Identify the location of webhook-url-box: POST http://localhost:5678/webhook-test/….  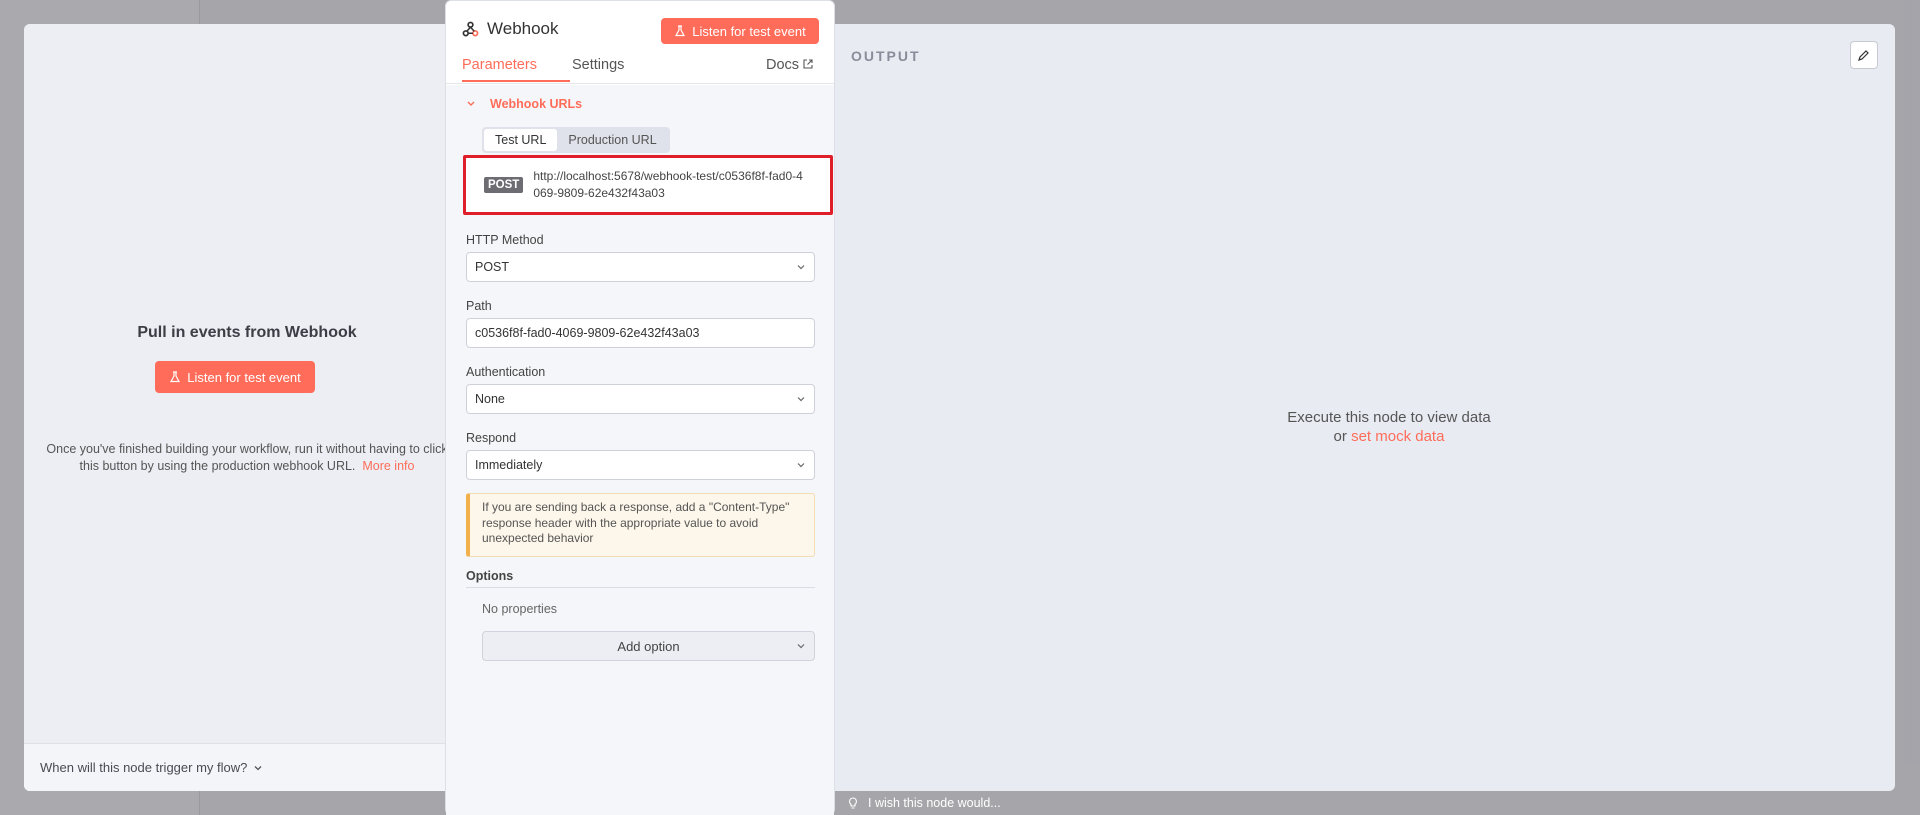
(648, 185).